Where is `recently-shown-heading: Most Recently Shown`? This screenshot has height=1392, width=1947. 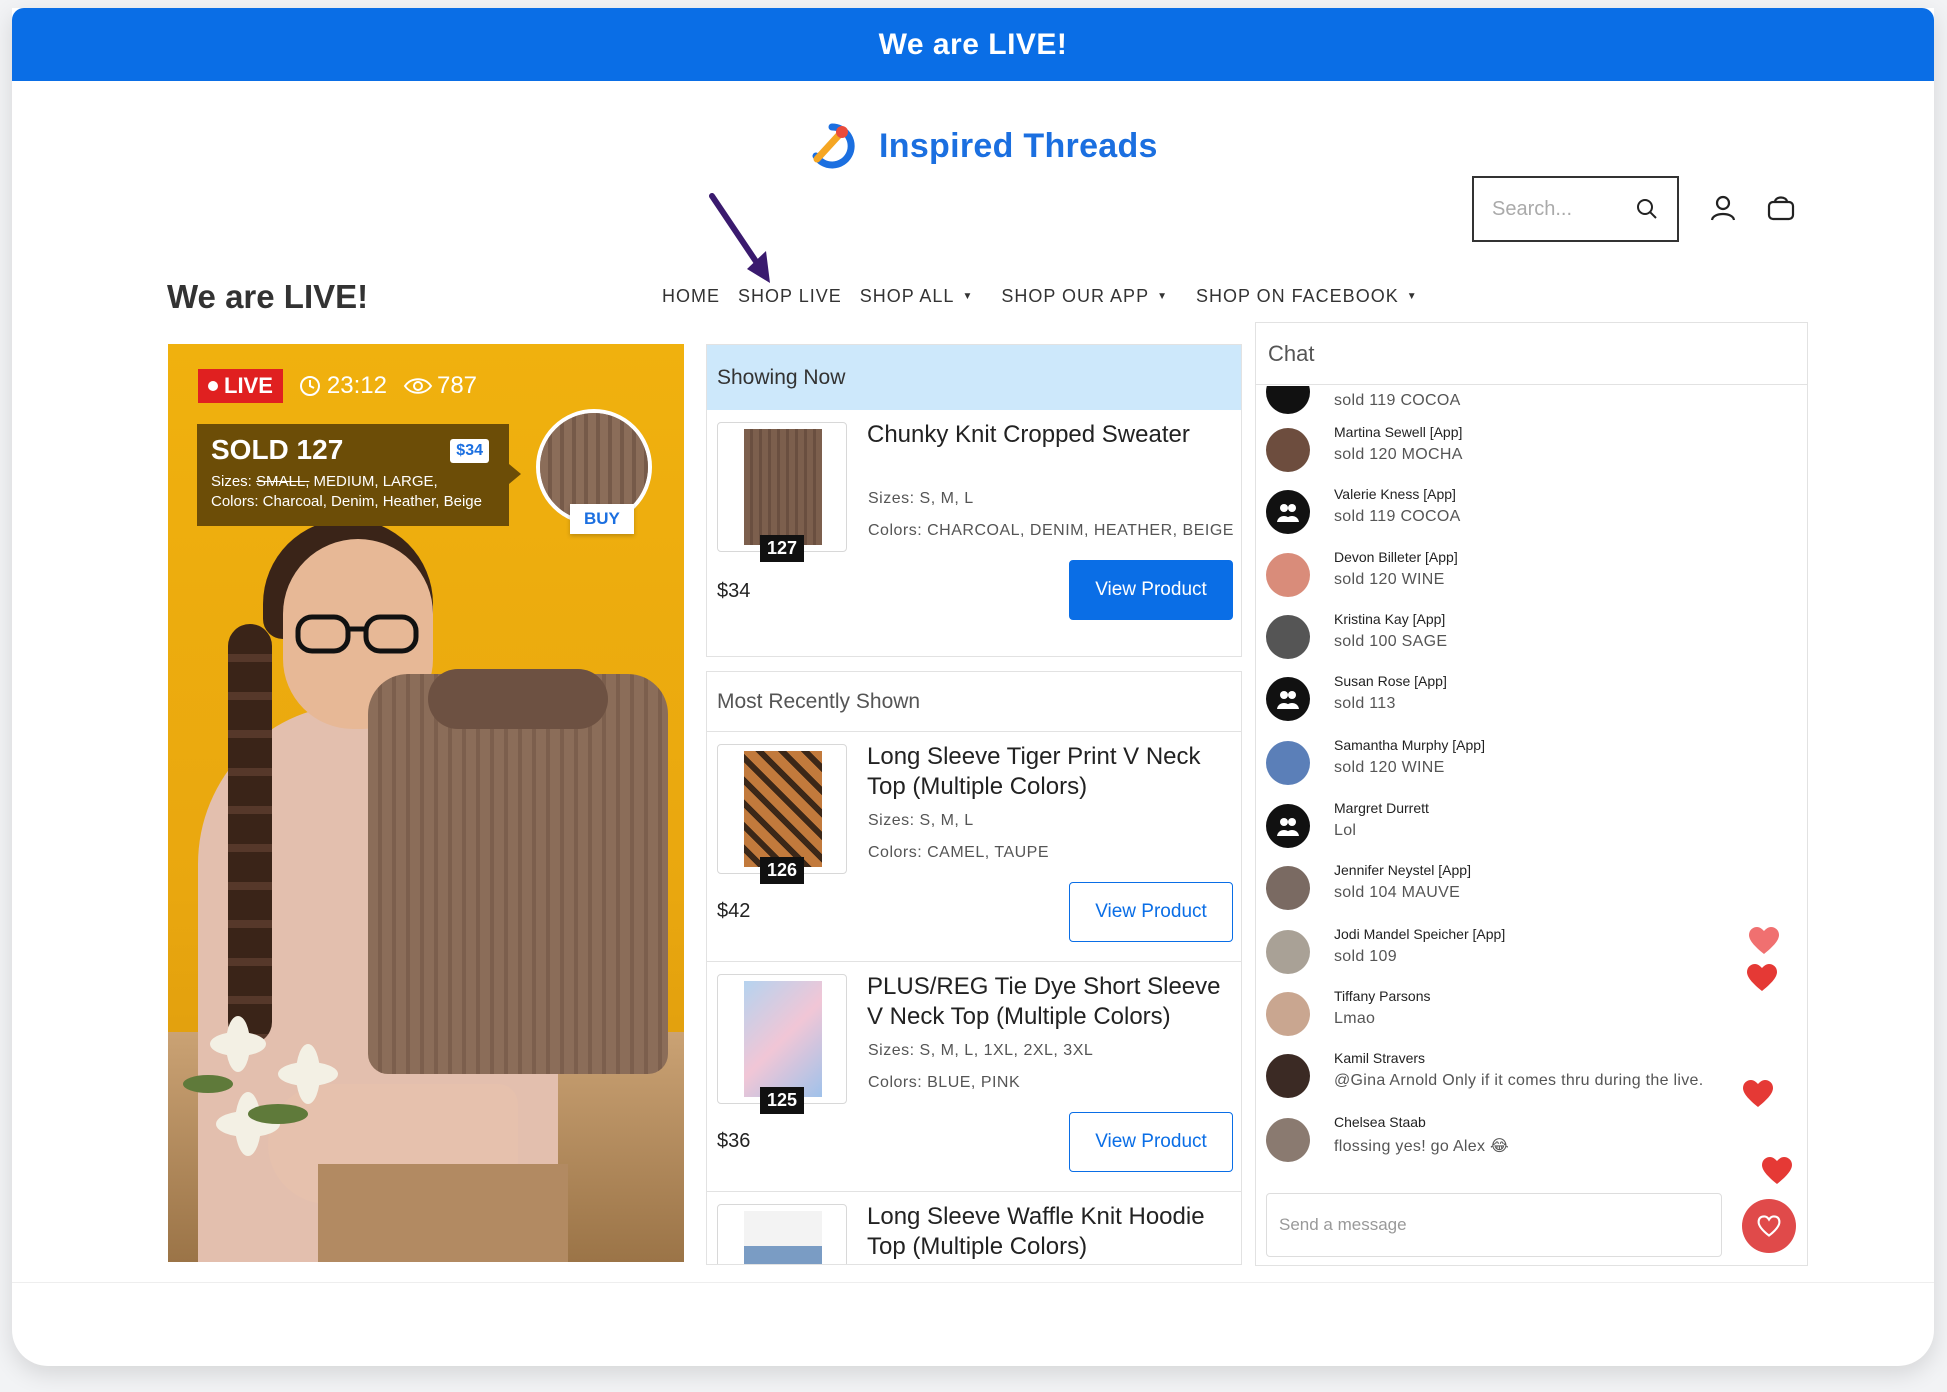 recently-shown-heading: Most Recently Shown is located at coordinates (974, 702).